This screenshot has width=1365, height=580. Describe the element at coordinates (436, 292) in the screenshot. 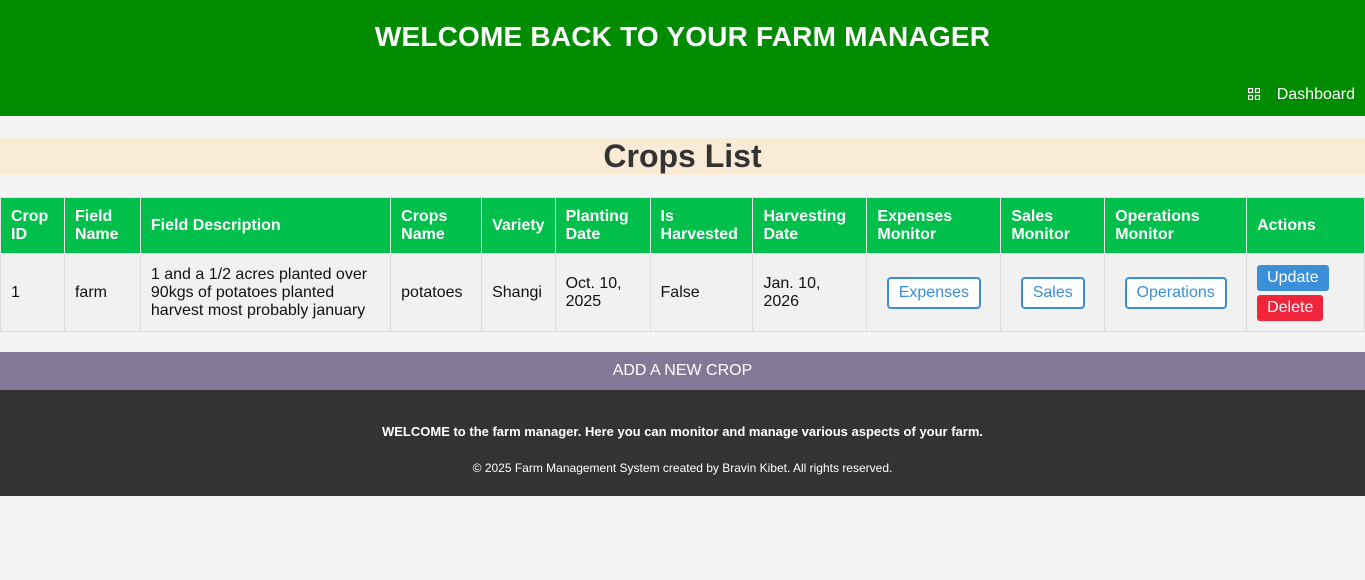

I see `cell-crops-name: potatoes` at that location.